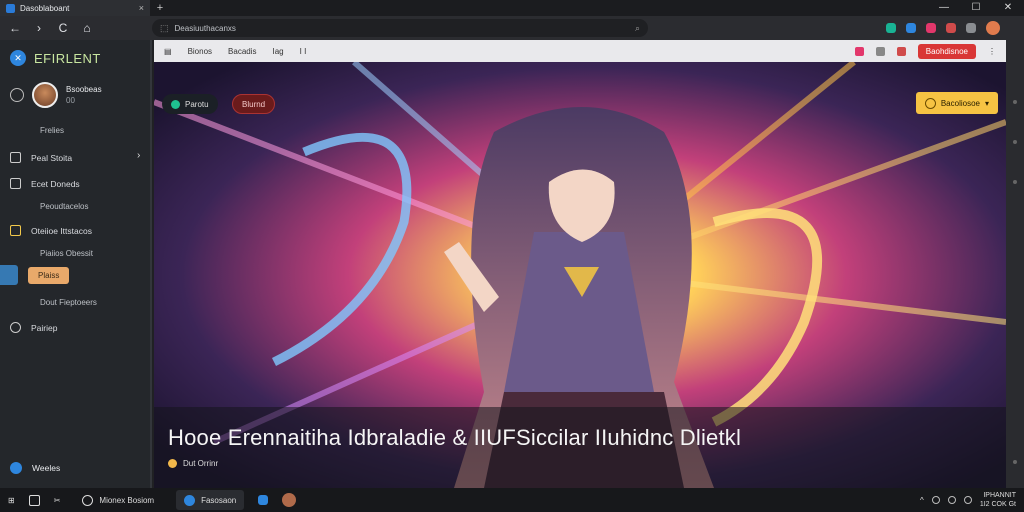 This screenshot has height=512, width=1024. Describe the element at coordinates (39, 28) in the screenshot. I see `forward-button: ›` at that location.